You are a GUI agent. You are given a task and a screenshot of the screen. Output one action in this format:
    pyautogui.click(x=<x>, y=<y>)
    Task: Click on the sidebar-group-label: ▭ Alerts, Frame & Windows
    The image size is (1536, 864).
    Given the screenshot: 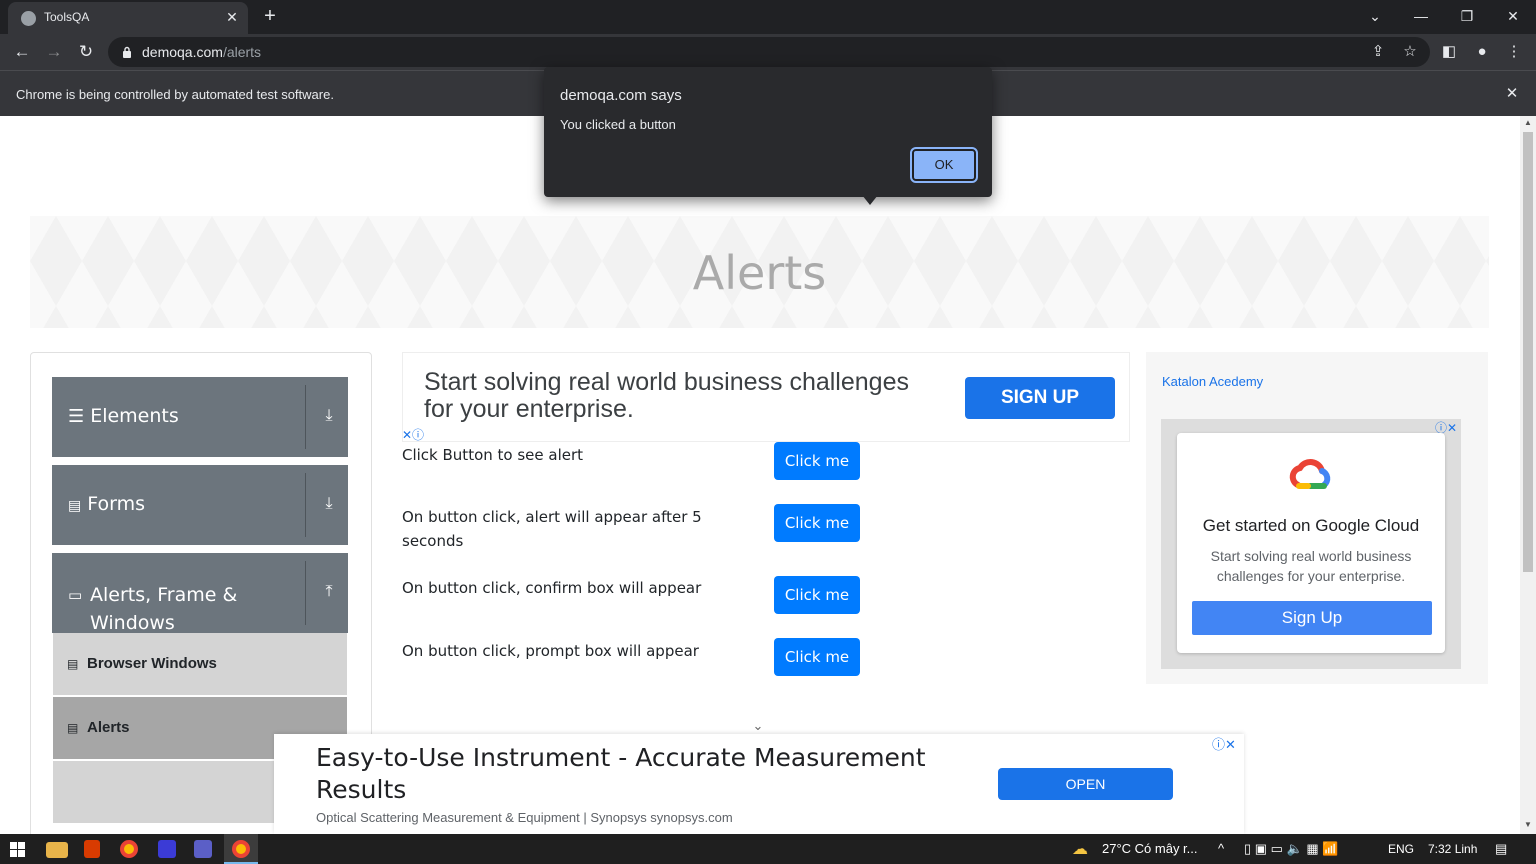 What is the action you would take?
    pyautogui.click(x=178, y=609)
    